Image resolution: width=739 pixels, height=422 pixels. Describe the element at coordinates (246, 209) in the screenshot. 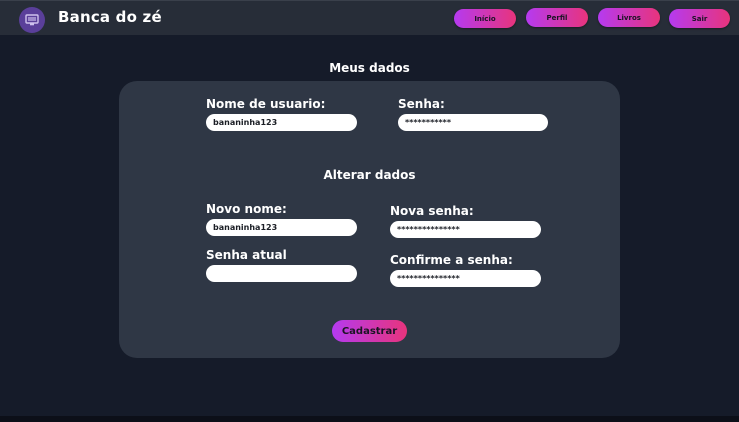

I see `new-name-label: Novo nome:` at that location.